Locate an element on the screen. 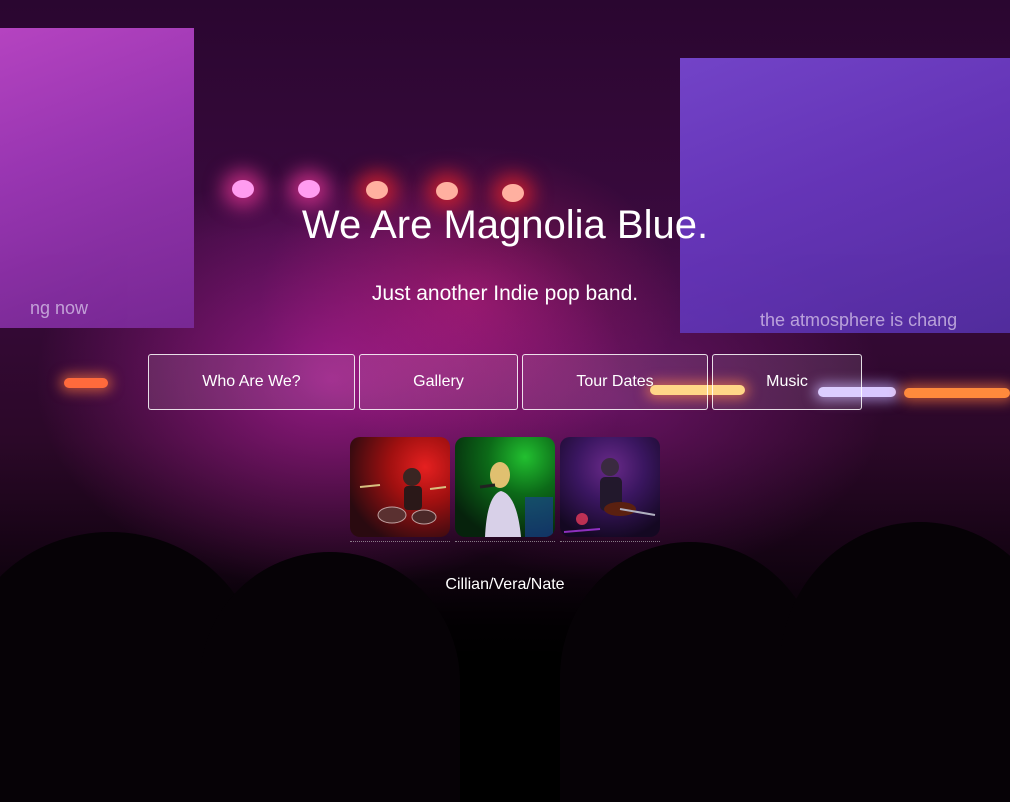 This screenshot has height=802, width=1010. nav-music-button: Music is located at coordinates (787, 382).